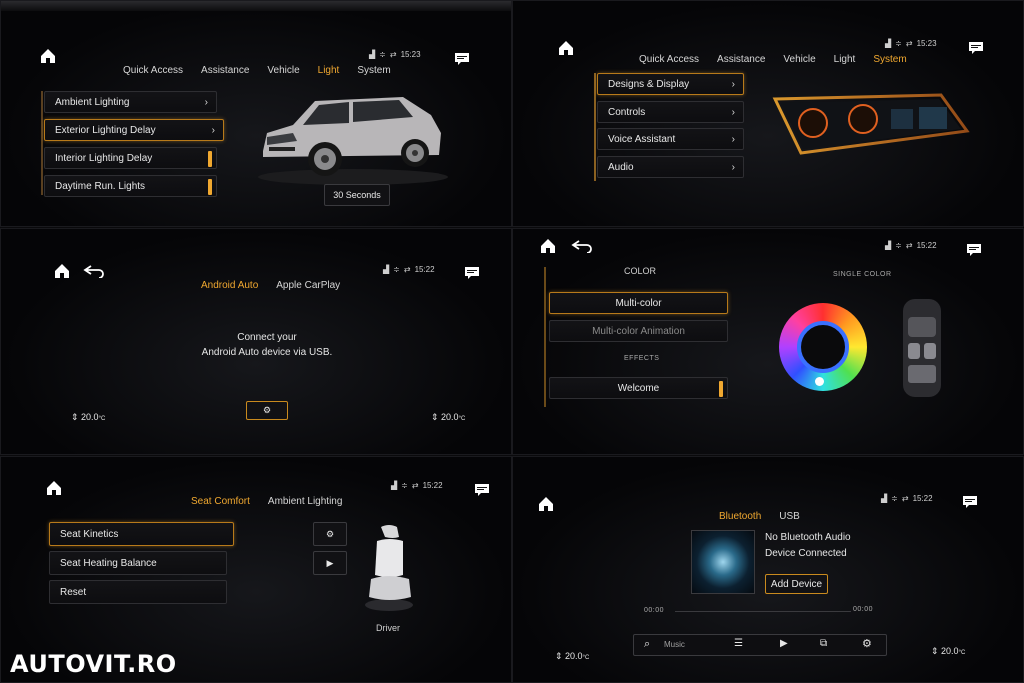 The image size is (1024, 683). Describe the element at coordinates (130, 102) in the screenshot. I see `menu-item-ambient-lighting: Ambient Lighting ›` at that location.